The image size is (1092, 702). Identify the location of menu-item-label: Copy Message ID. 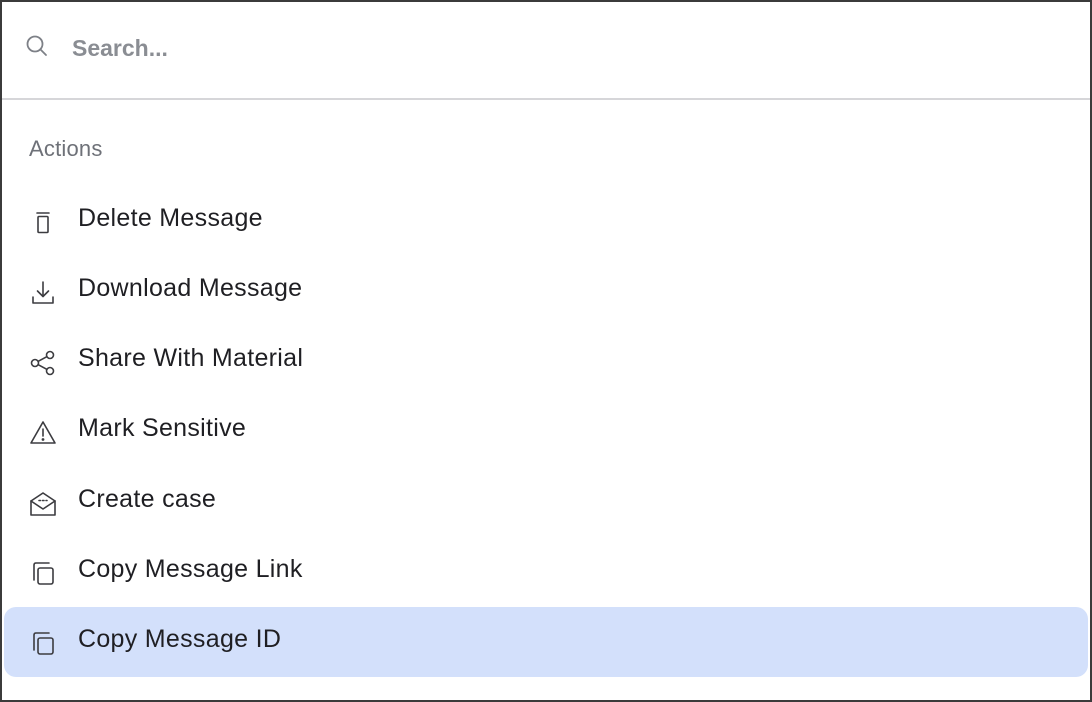
(180, 639).